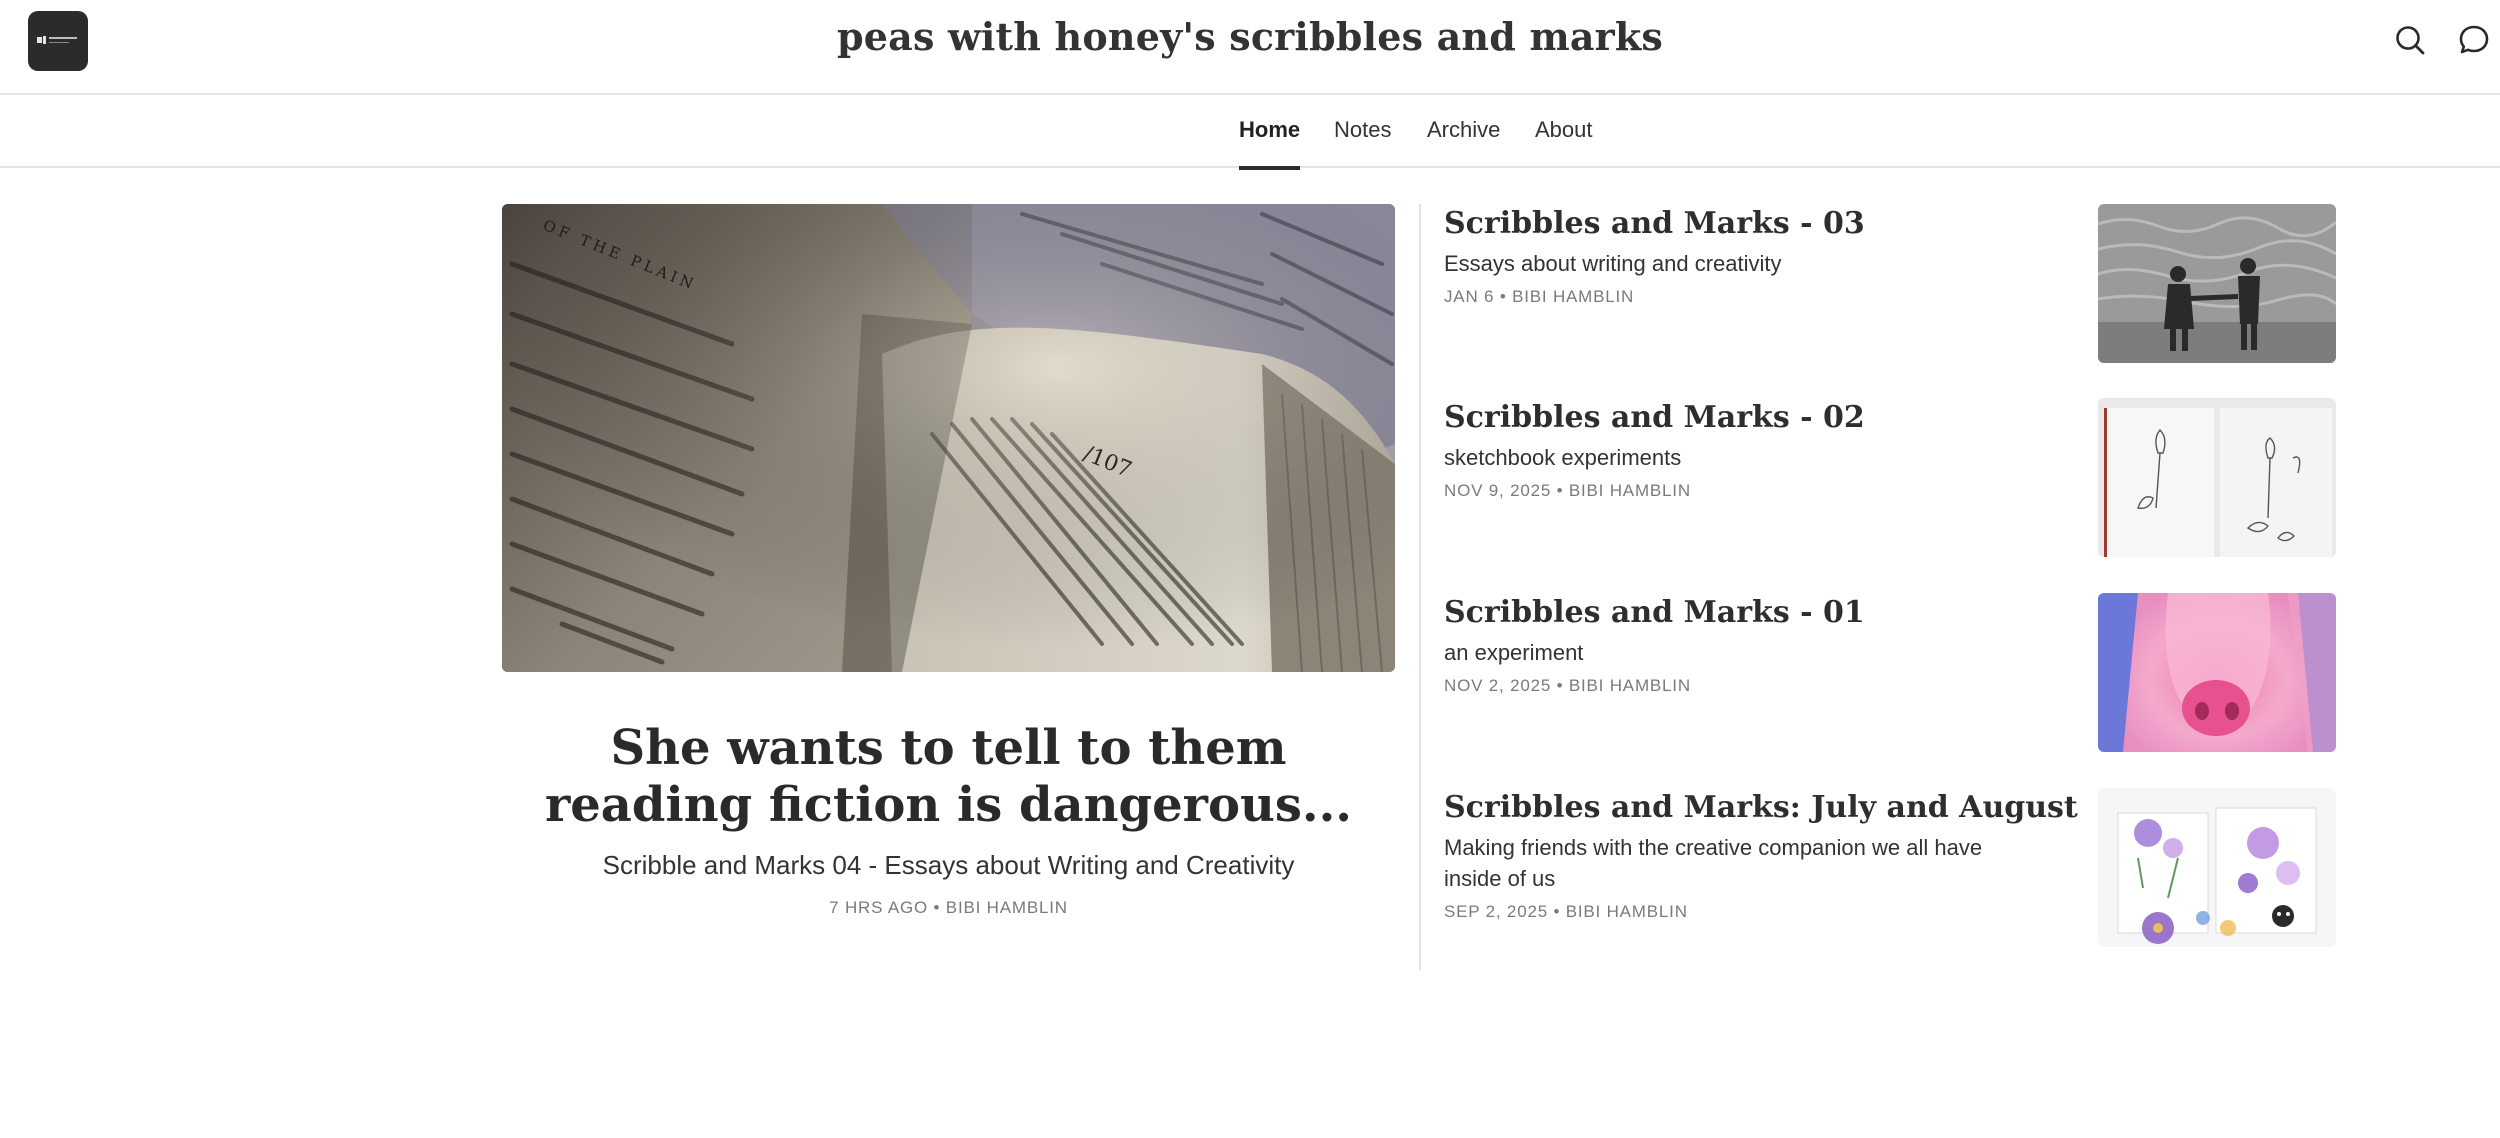  I want to click on search-icon, so click(2410, 40).